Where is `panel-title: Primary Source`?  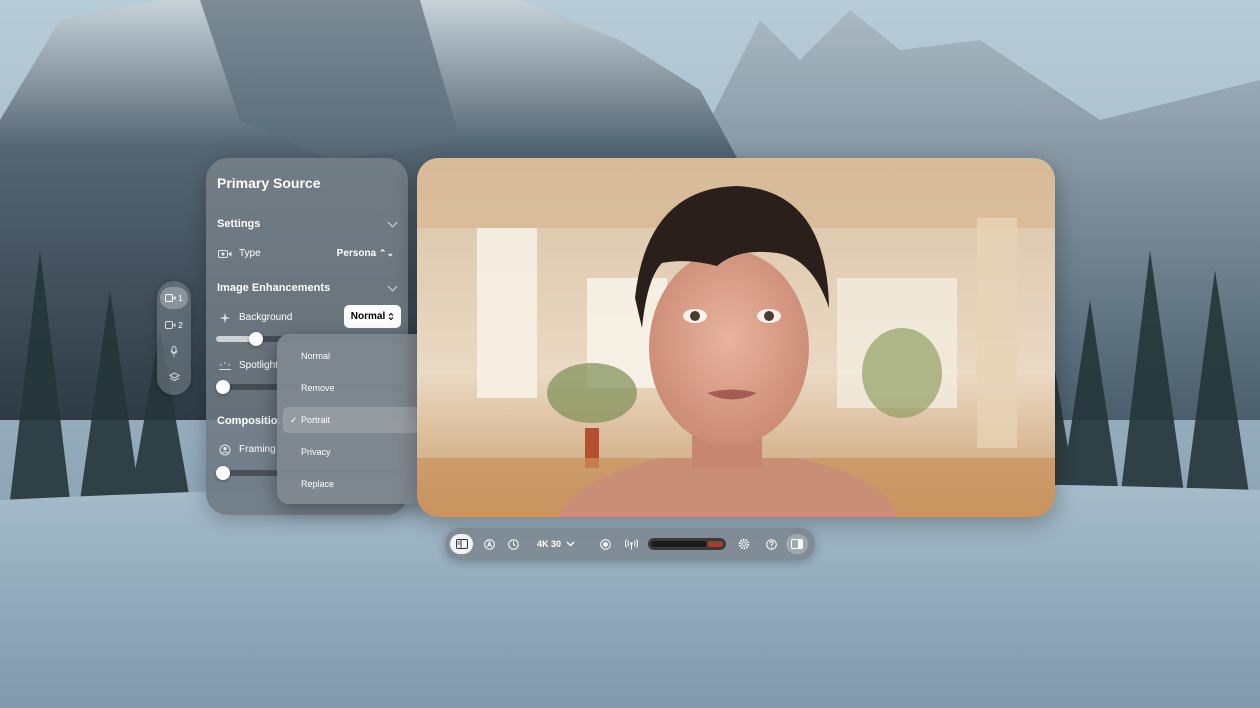 panel-title: Primary Source is located at coordinates (269, 183).